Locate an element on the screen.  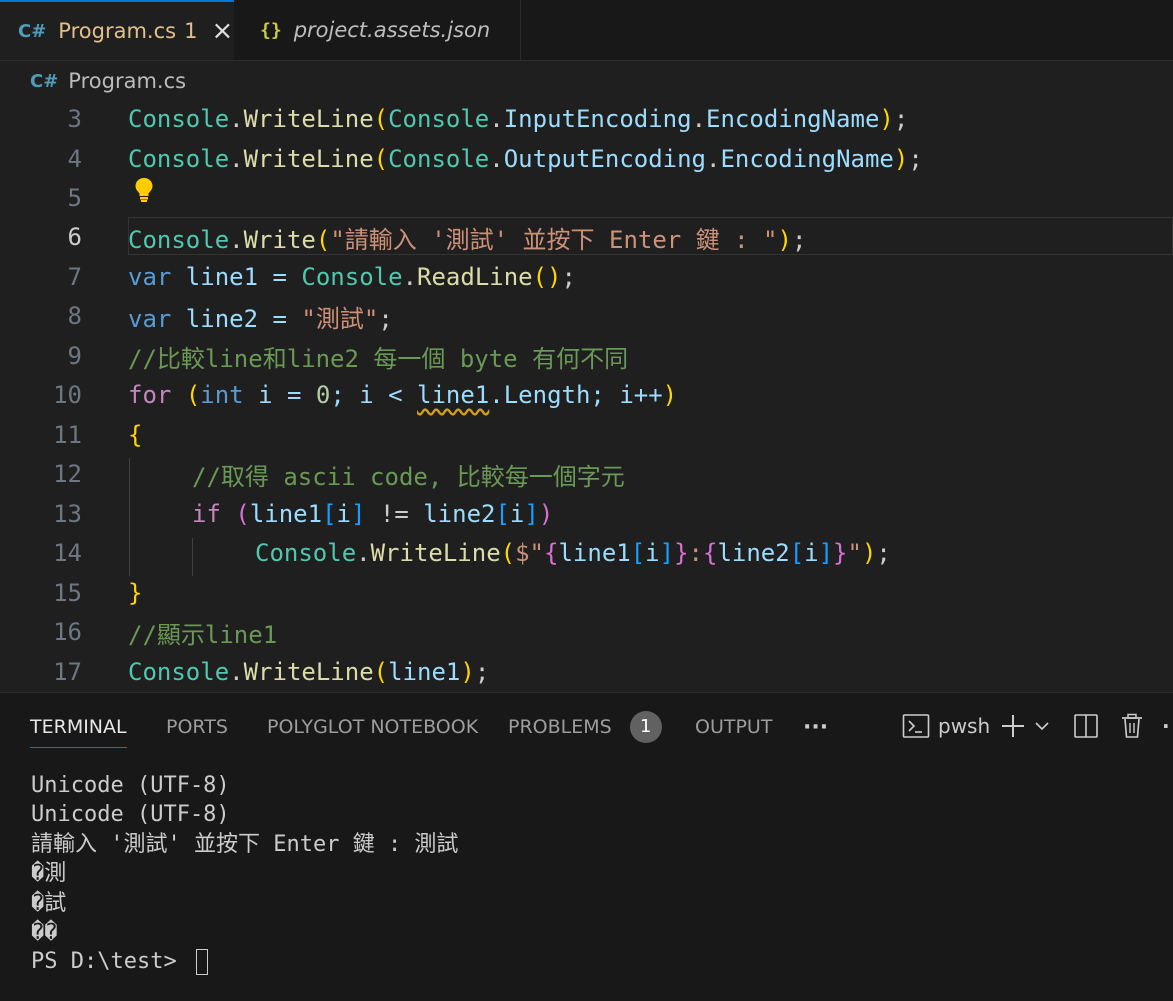
terminal-line: �� is located at coordinates (44, 933).